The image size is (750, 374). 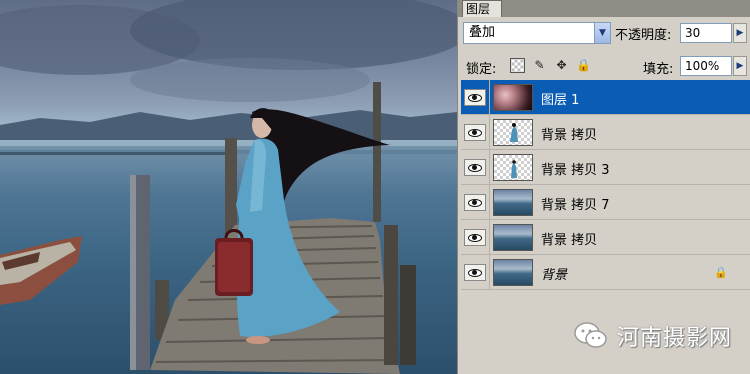 I want to click on tab-layers: 图层, so click(x=482, y=8).